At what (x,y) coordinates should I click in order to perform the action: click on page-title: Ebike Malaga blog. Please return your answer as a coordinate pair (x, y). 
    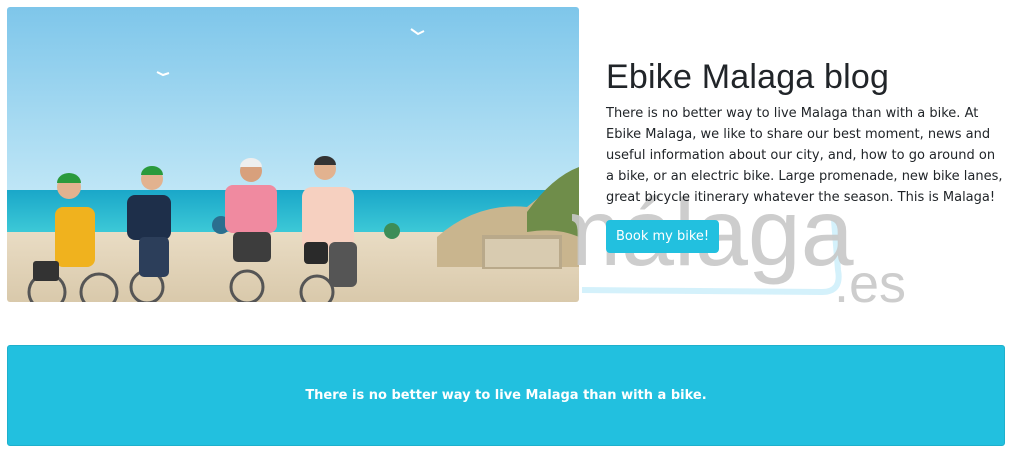
    Looking at the image, I should click on (748, 77).